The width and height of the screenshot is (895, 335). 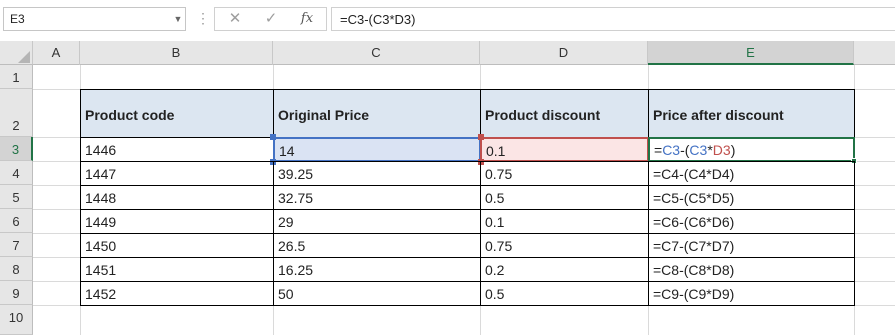 What do you see at coordinates (307, 19) in the screenshot?
I see `insert-function-button: fx` at bounding box center [307, 19].